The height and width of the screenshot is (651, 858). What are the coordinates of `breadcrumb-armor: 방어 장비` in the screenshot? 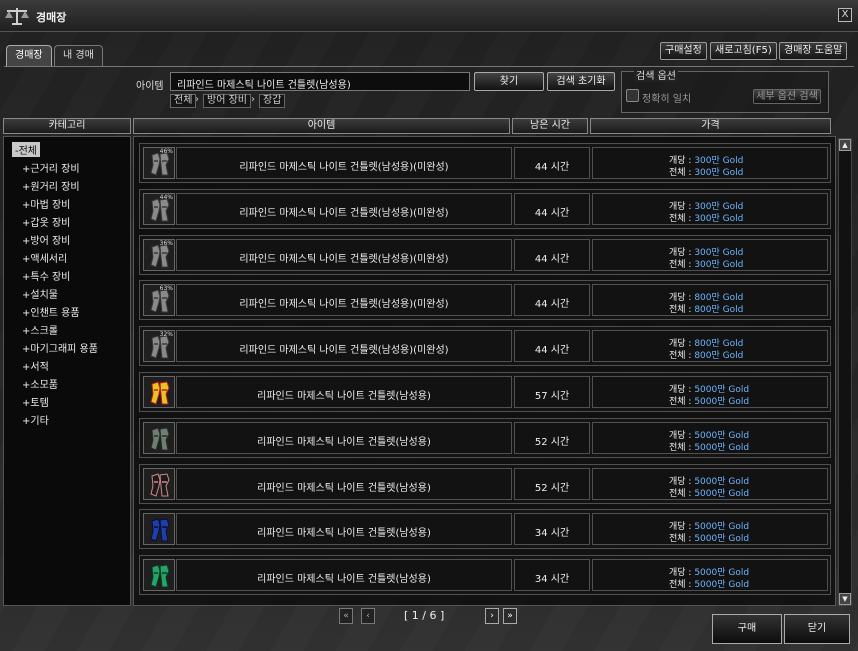 It's located at (227, 101).